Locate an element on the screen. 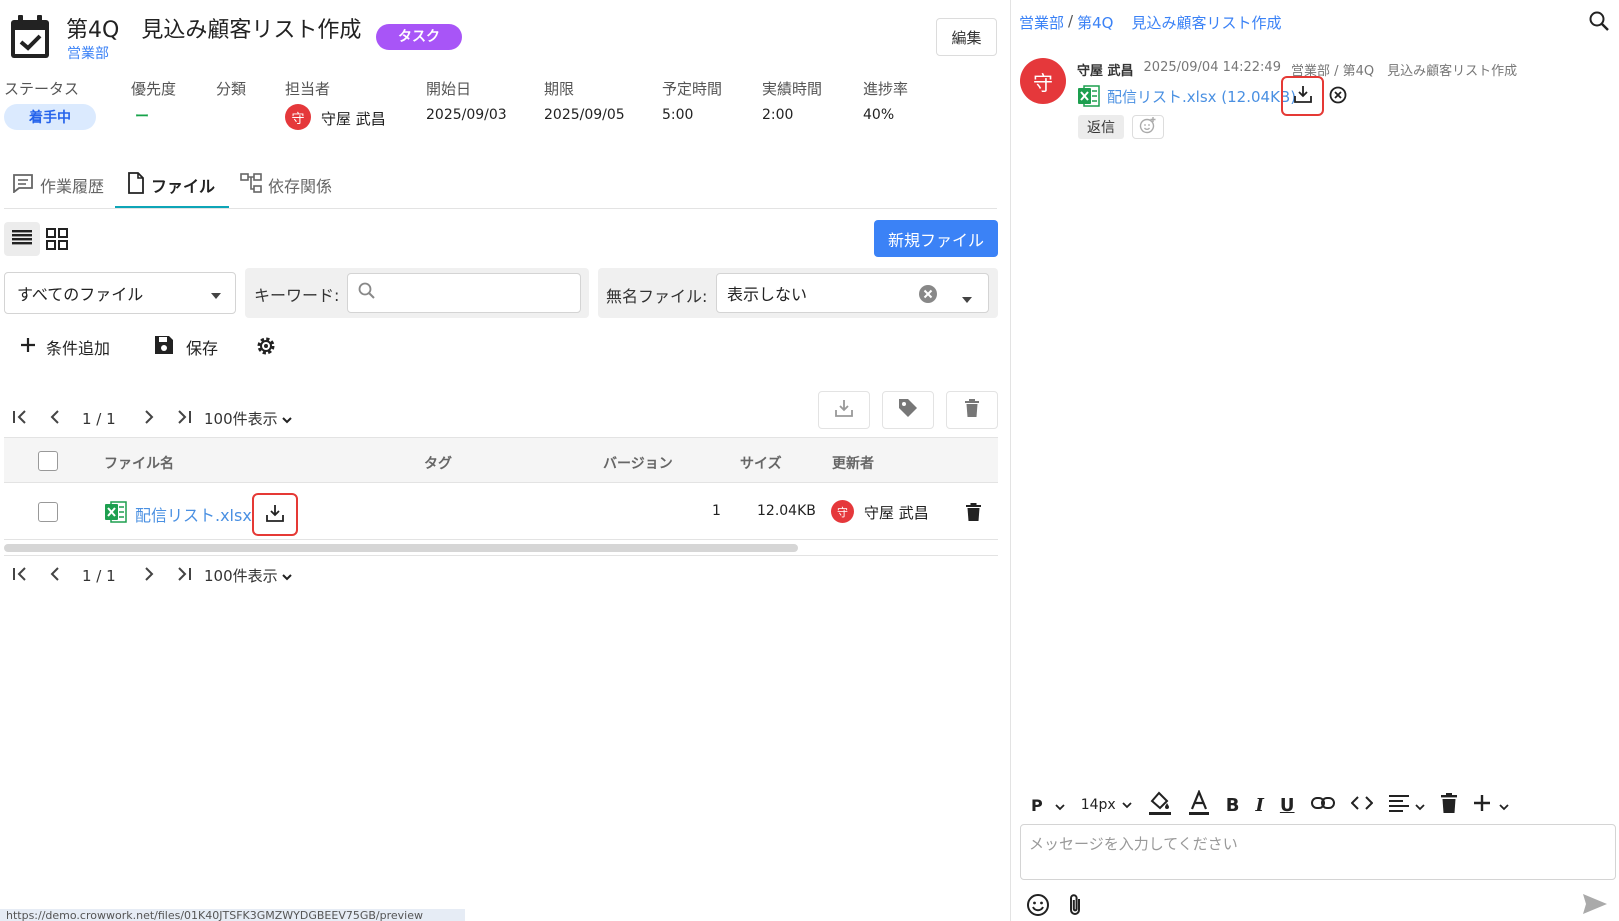 The width and height of the screenshot is (1619, 921). paperclip-icon is located at coordinates (1075, 907).